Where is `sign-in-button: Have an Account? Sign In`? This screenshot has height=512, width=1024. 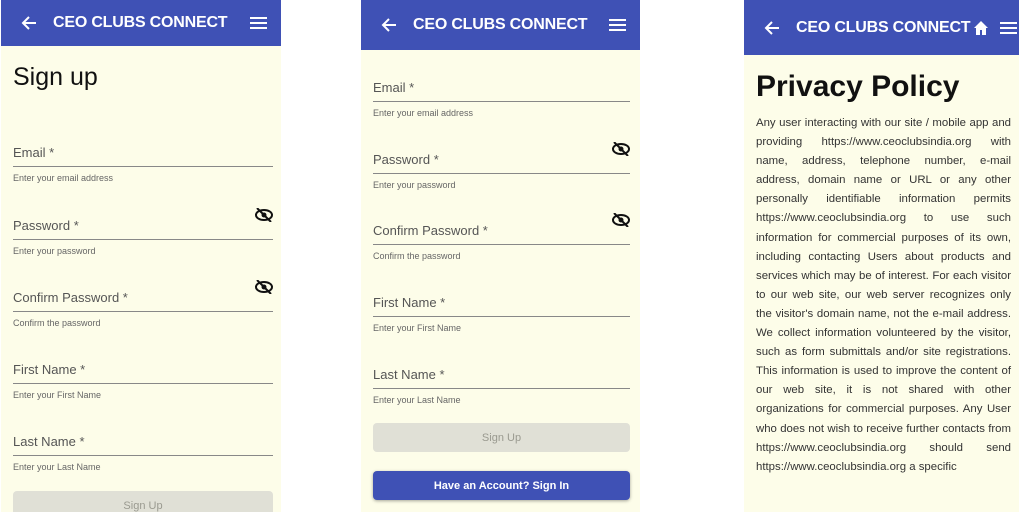 sign-in-button: Have an Account? Sign In is located at coordinates (501, 485).